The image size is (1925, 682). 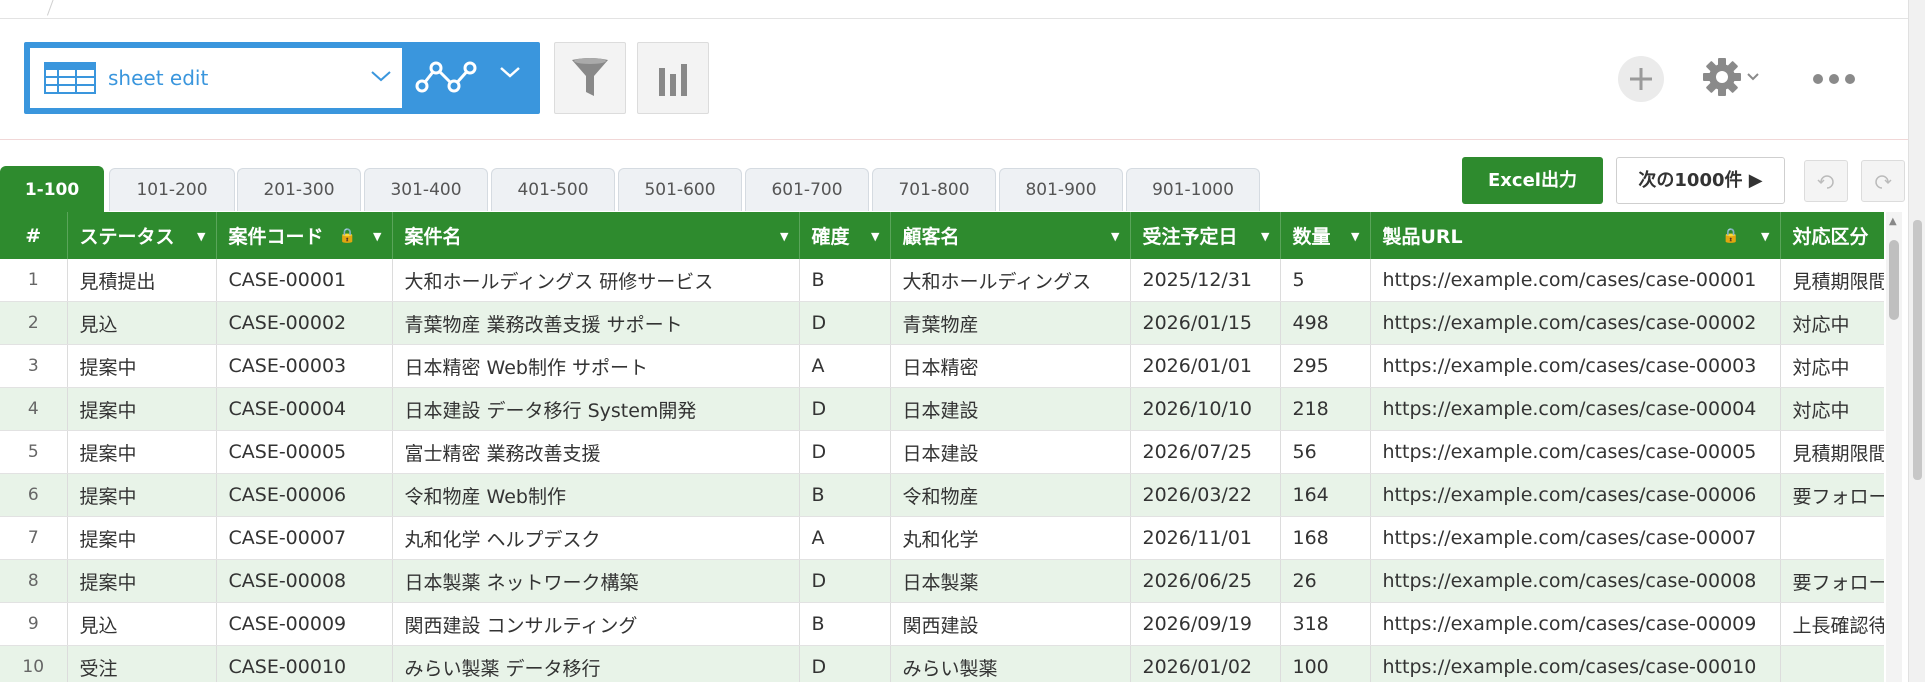 What do you see at coordinates (1010, 235) in the screenshot?
I see `column-header-customer: 顧客名 ▼` at bounding box center [1010, 235].